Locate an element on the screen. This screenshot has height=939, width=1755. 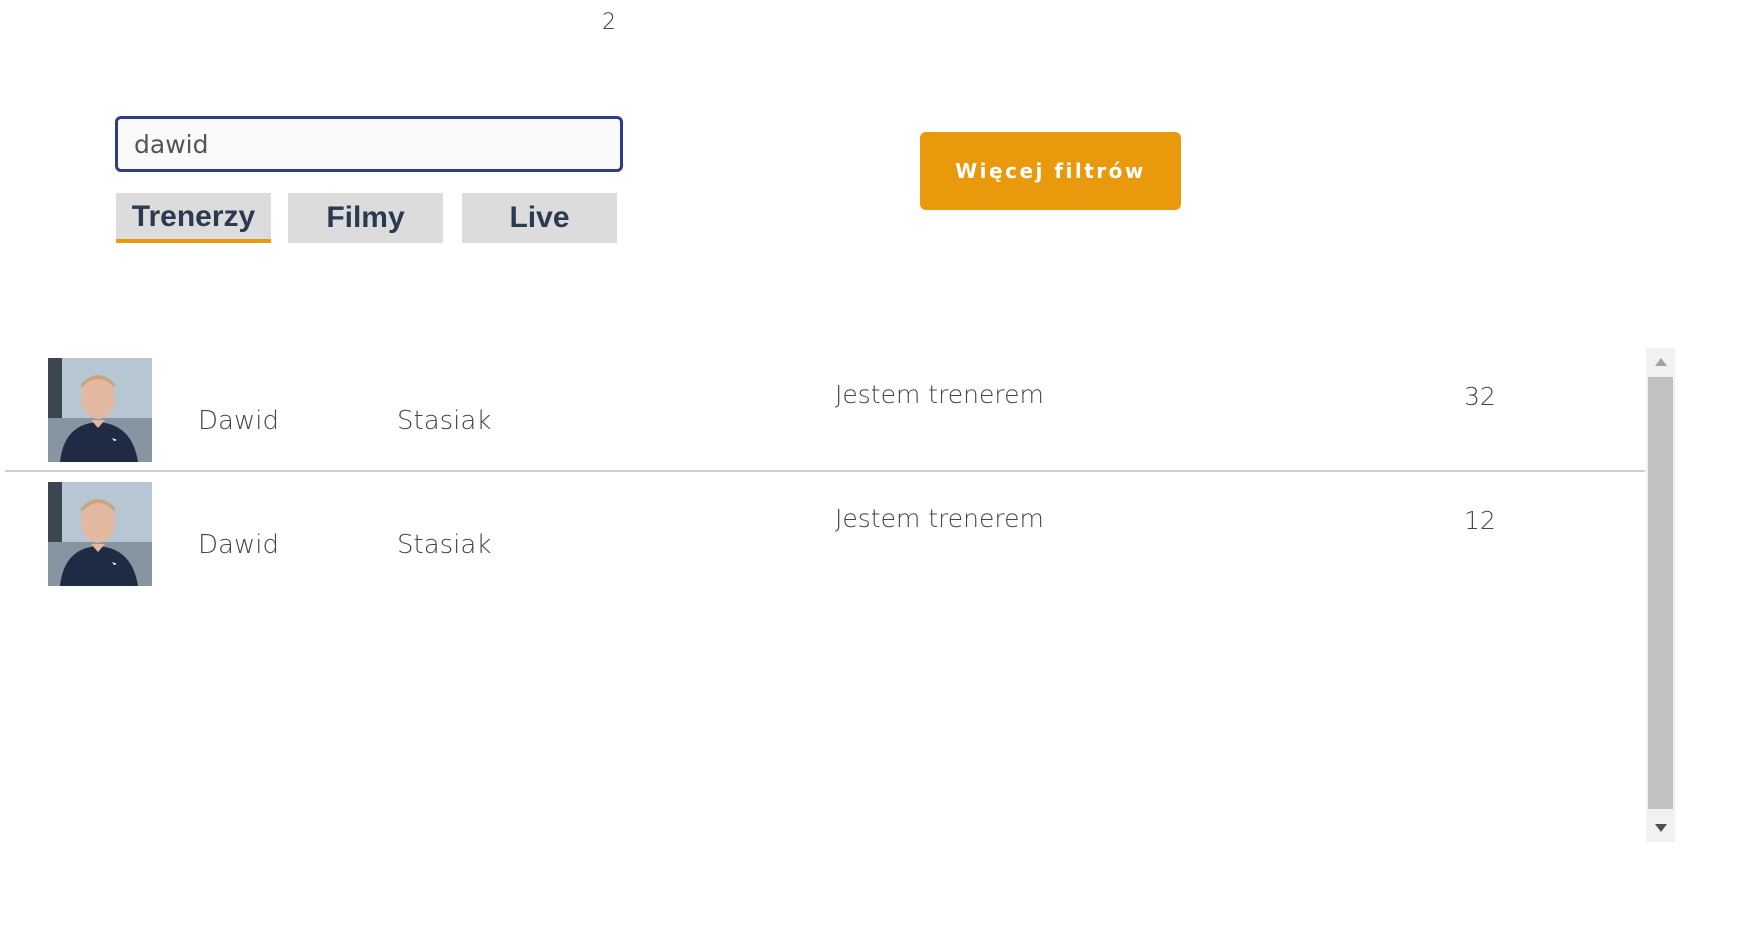
count-value: 12 is located at coordinates (1480, 520).